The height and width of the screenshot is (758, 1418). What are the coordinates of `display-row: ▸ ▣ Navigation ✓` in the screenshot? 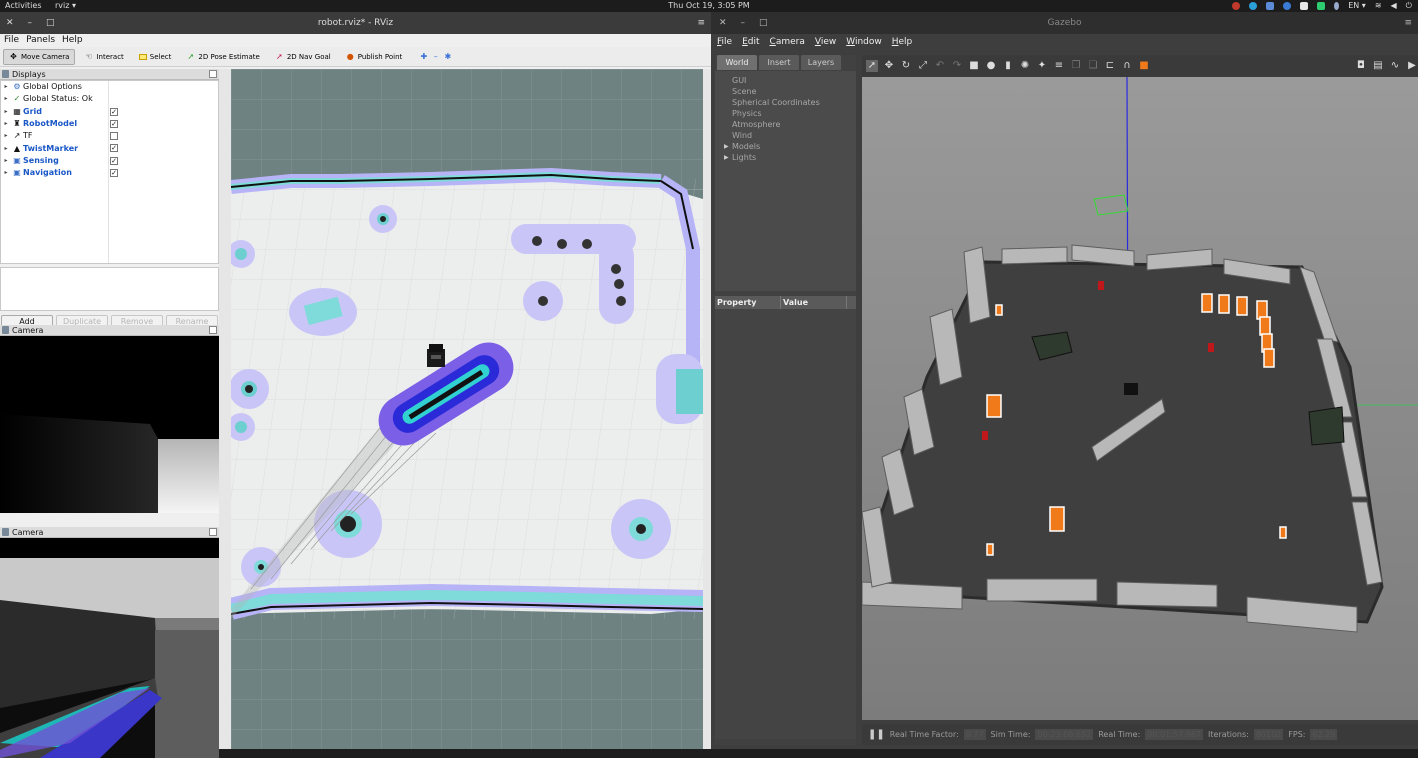 It's located at (109, 173).